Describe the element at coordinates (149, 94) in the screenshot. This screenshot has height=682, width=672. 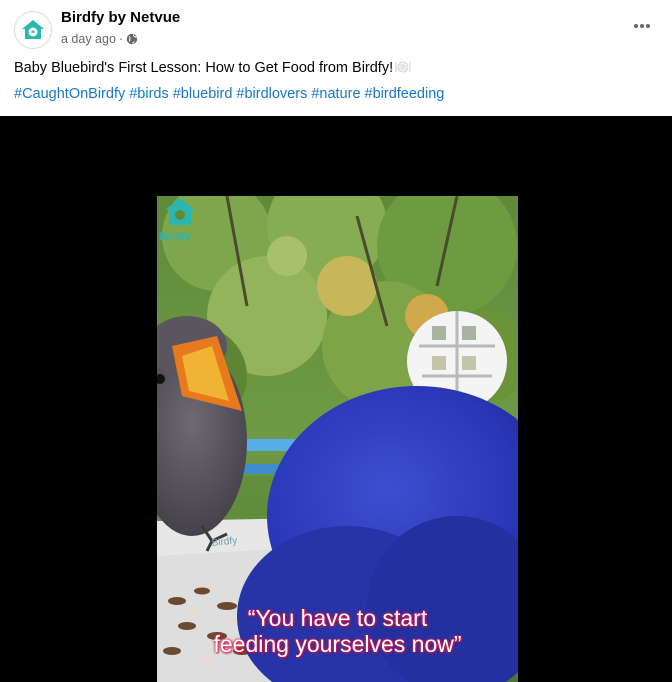
I see `hashtag-link: #birds` at that location.